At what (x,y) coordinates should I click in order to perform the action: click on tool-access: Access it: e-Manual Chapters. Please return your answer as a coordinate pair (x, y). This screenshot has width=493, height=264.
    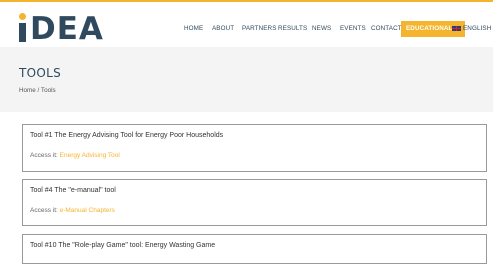
    Looking at the image, I should click on (72, 210).